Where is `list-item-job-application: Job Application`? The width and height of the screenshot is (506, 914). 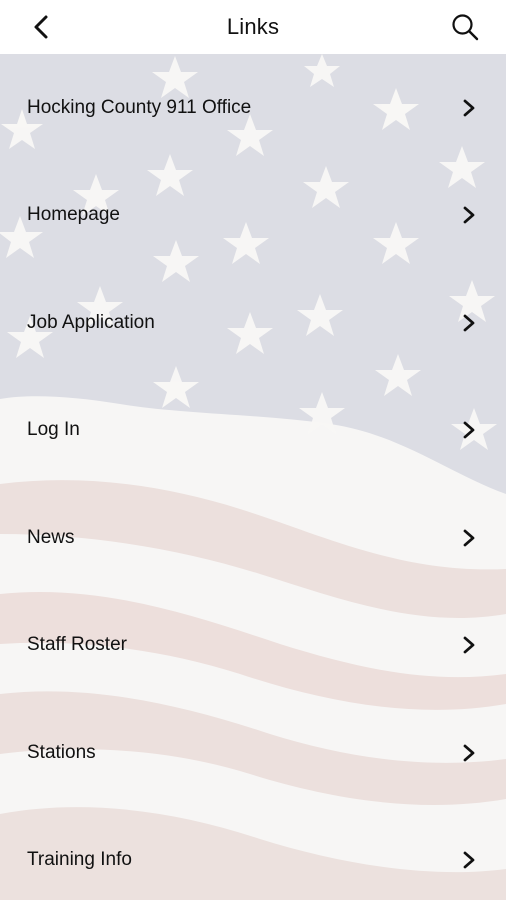
list-item-job-application: Job Application is located at coordinates (253, 323).